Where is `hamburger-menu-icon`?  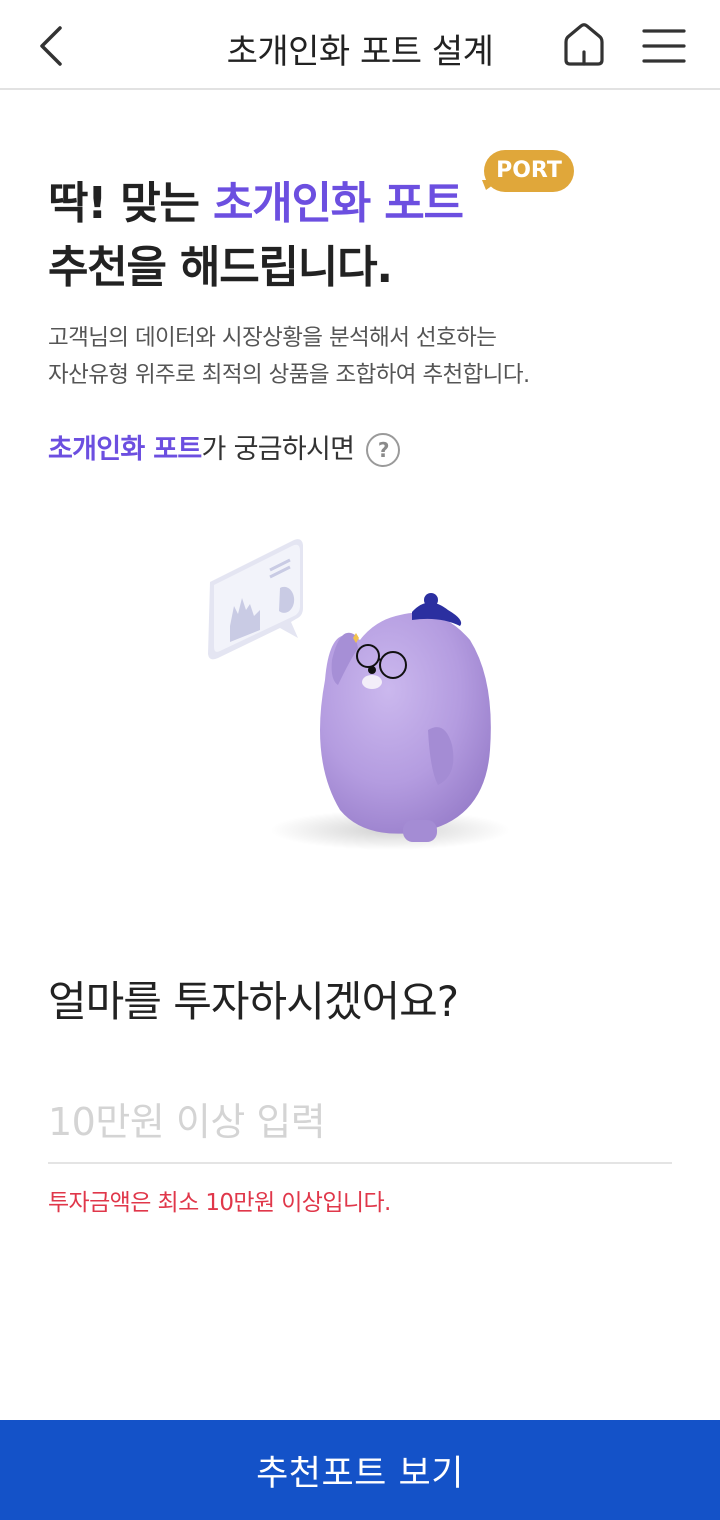
hamburger-menu-icon is located at coordinates (664, 46).